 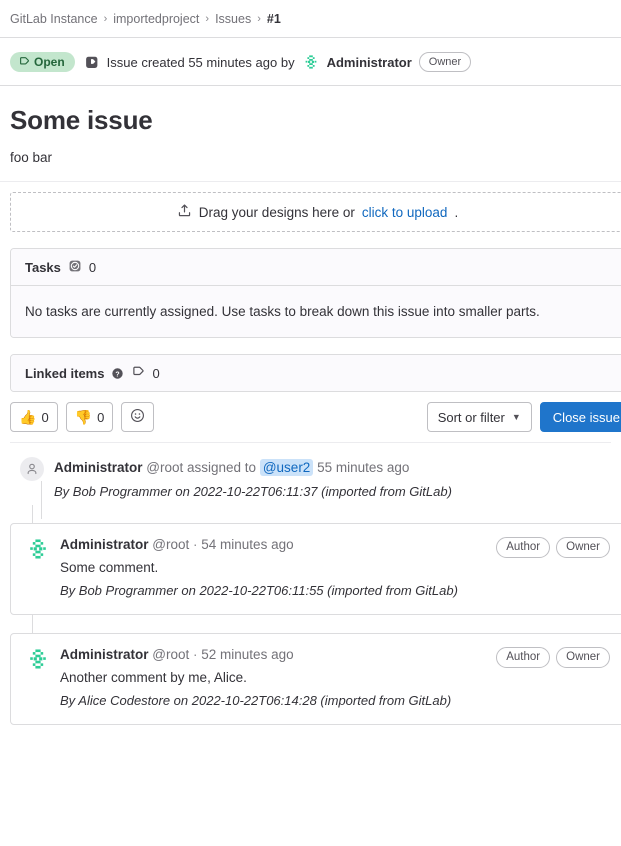 I want to click on comment-timestamp: 52 minutes ago, so click(x=247, y=654).